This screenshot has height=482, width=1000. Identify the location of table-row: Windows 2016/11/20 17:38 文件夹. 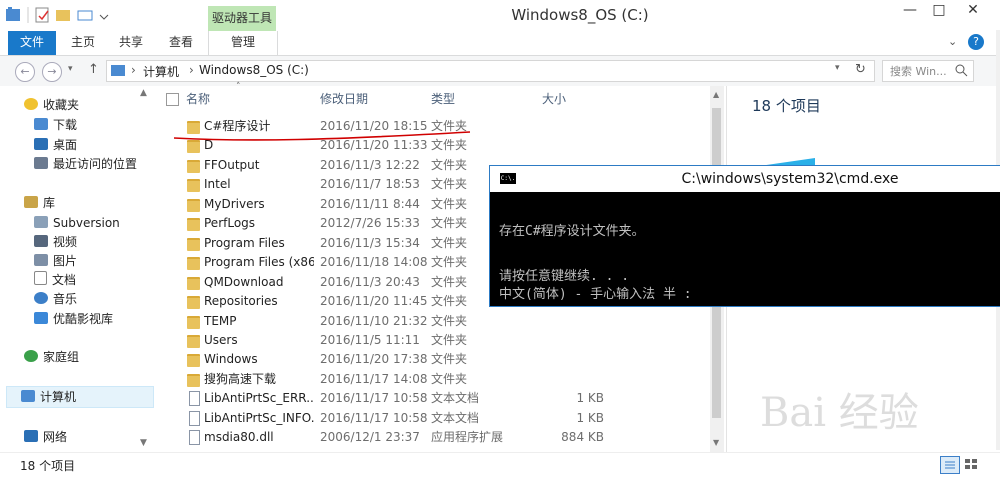
(434, 359).